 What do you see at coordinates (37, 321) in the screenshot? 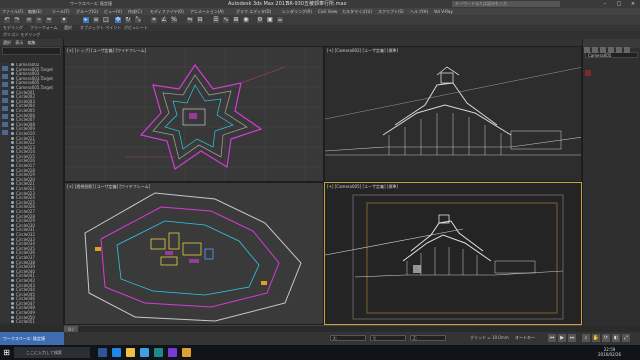
I see `scene-list-item: Circle051` at bounding box center [37, 321].